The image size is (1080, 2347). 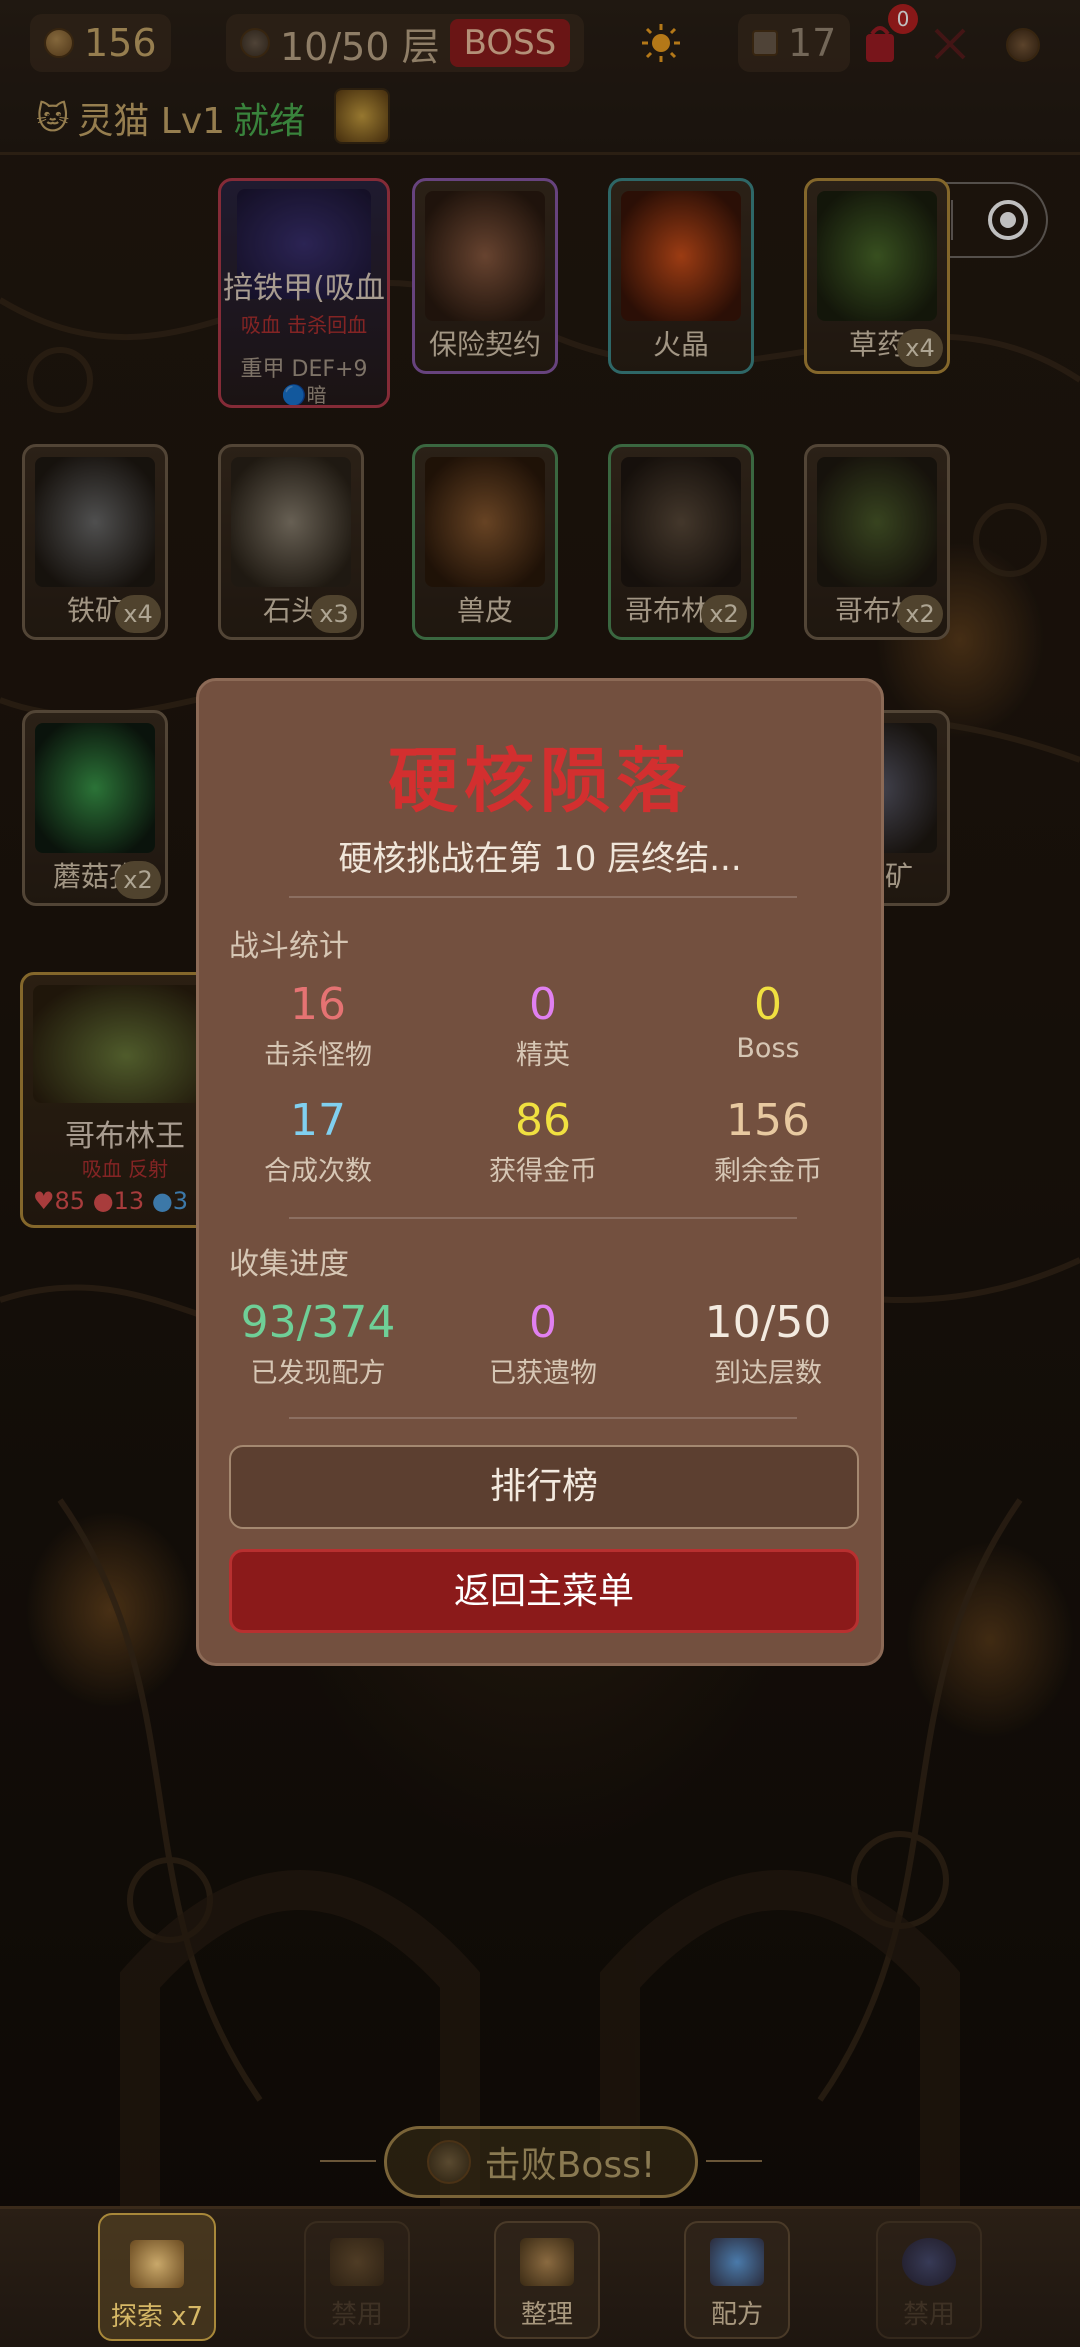 I want to click on stat-gold-left: 156 剩余金币, so click(x=768, y=1141).